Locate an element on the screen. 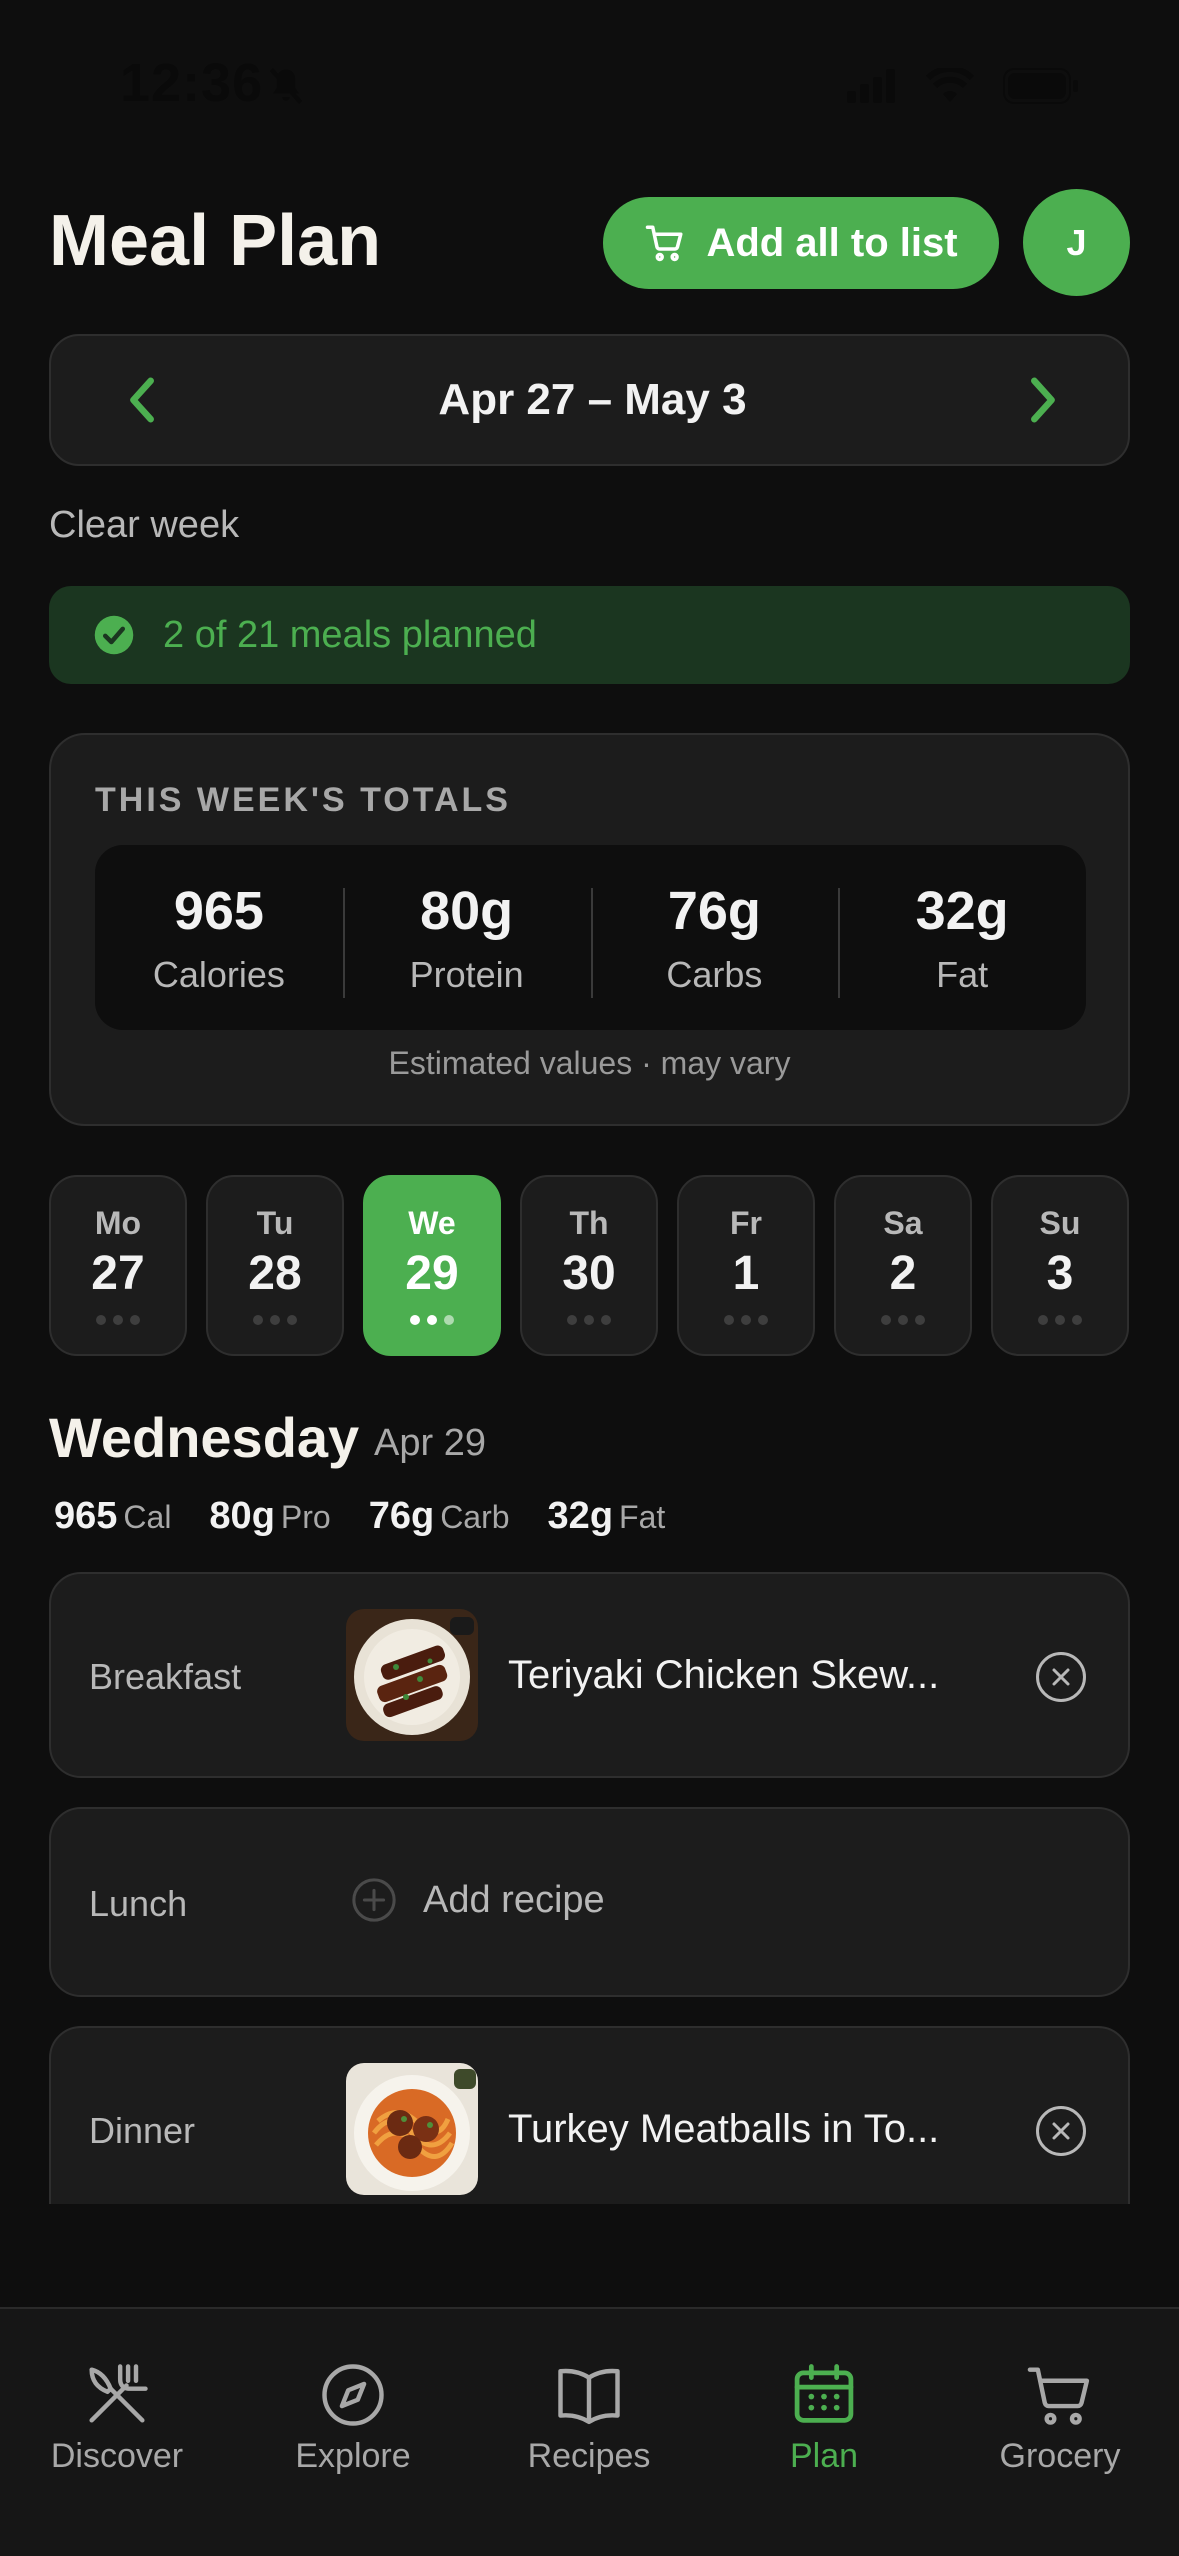  user-avatar: J is located at coordinates (1076, 242).